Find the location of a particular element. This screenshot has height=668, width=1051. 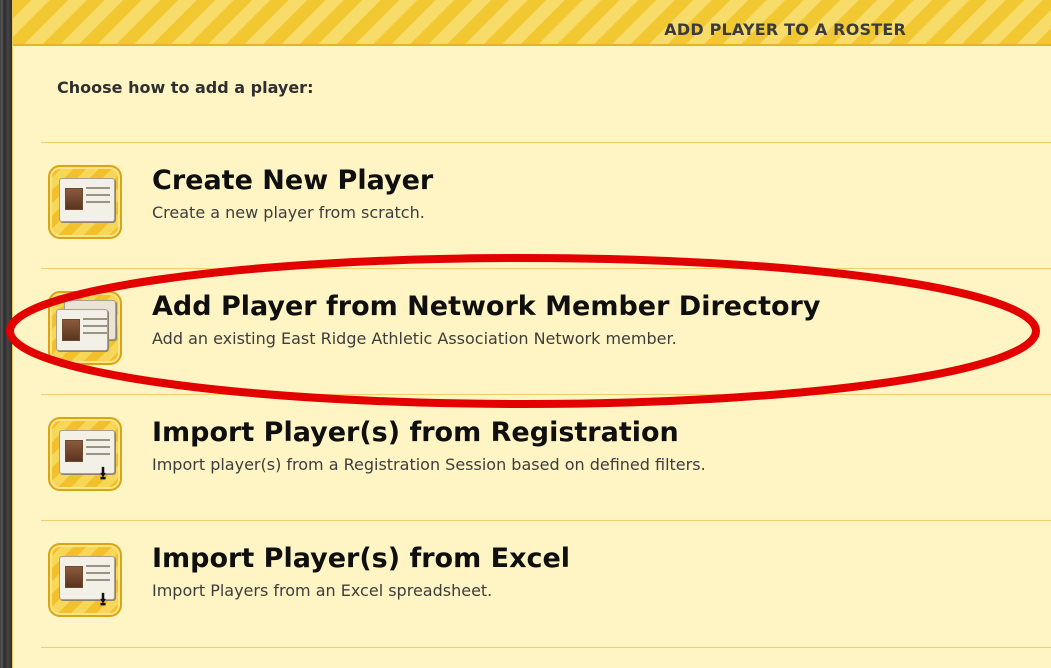

choose-prompt: Choose how to add a player: is located at coordinates (185, 87).